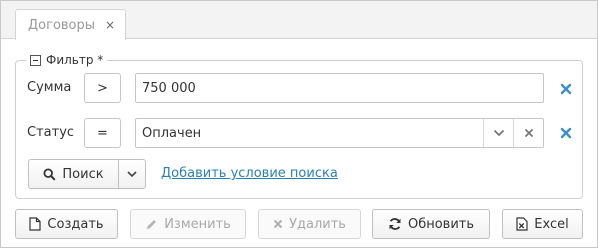 This screenshot has height=248, width=598. Describe the element at coordinates (62, 25) in the screenshot. I see `tab-label: Договоры` at that location.